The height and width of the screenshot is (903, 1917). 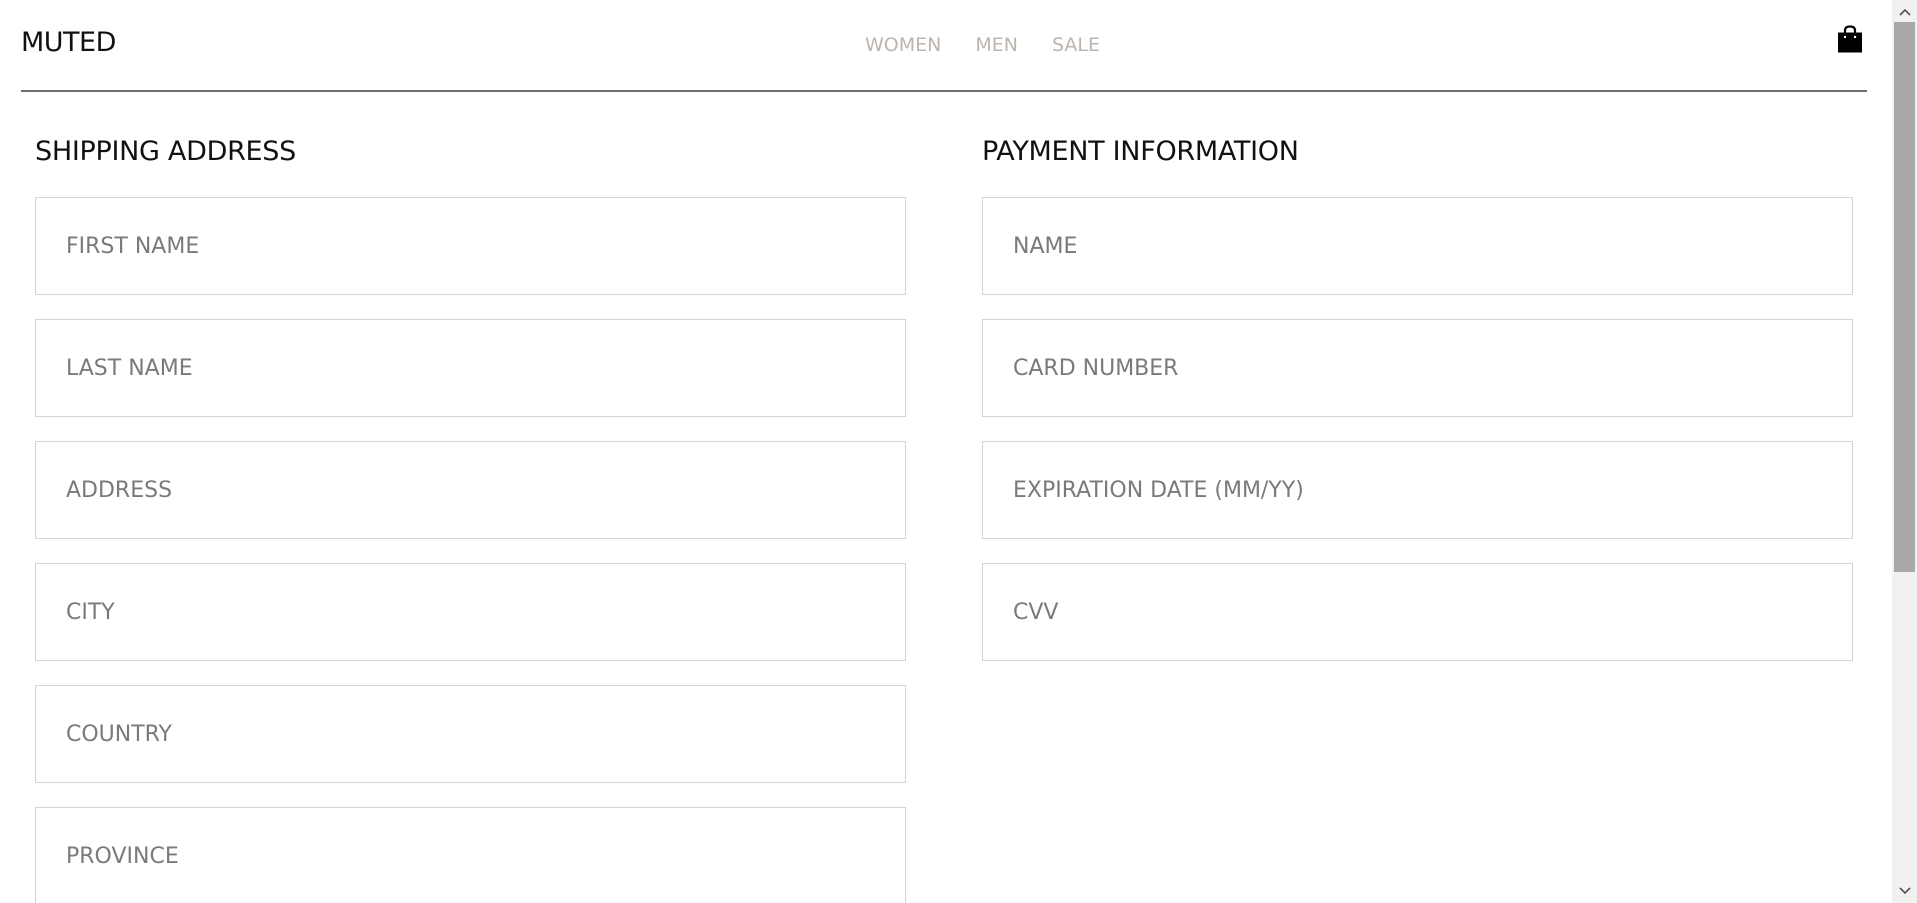 What do you see at coordinates (1850, 39) in the screenshot?
I see `shopping-bag-icon` at bounding box center [1850, 39].